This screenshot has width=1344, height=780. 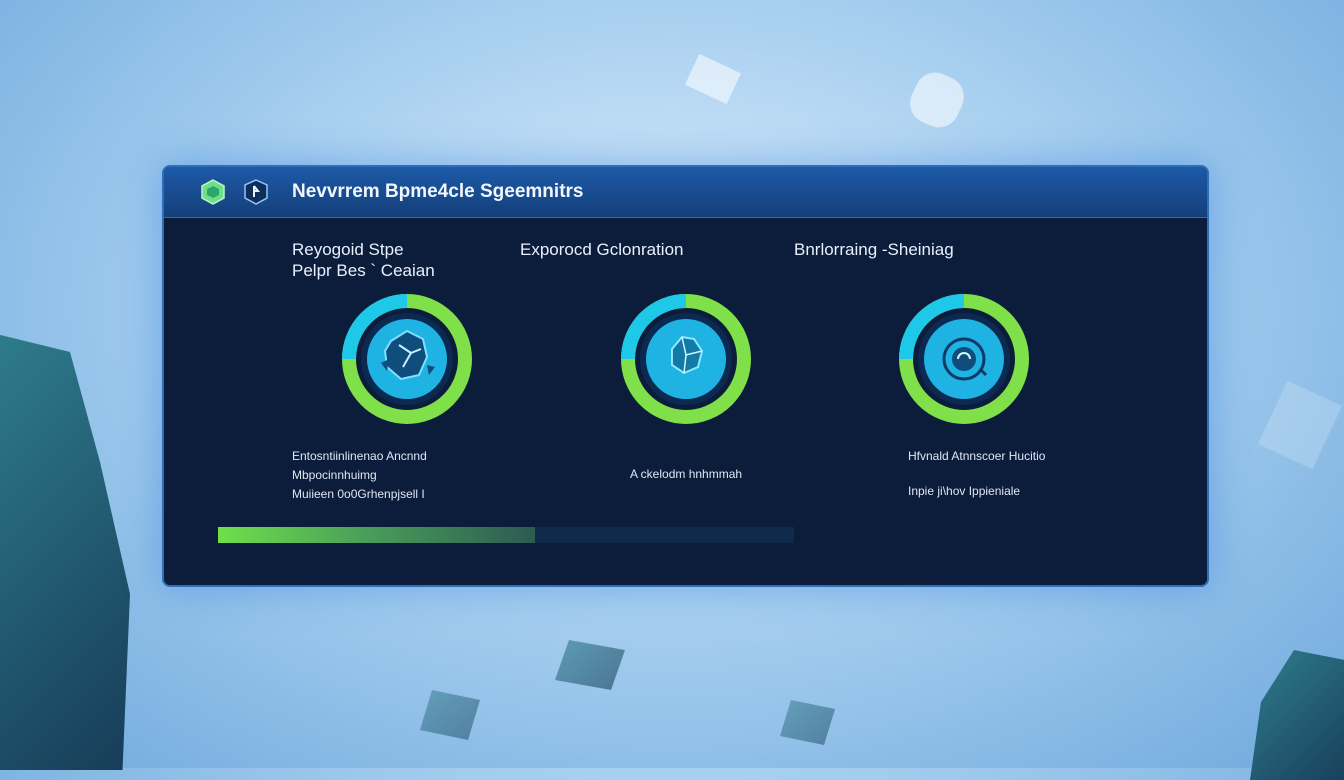 What do you see at coordinates (359, 456) in the screenshot?
I see `description-line: Entosntiinlinenao Ancnnd` at bounding box center [359, 456].